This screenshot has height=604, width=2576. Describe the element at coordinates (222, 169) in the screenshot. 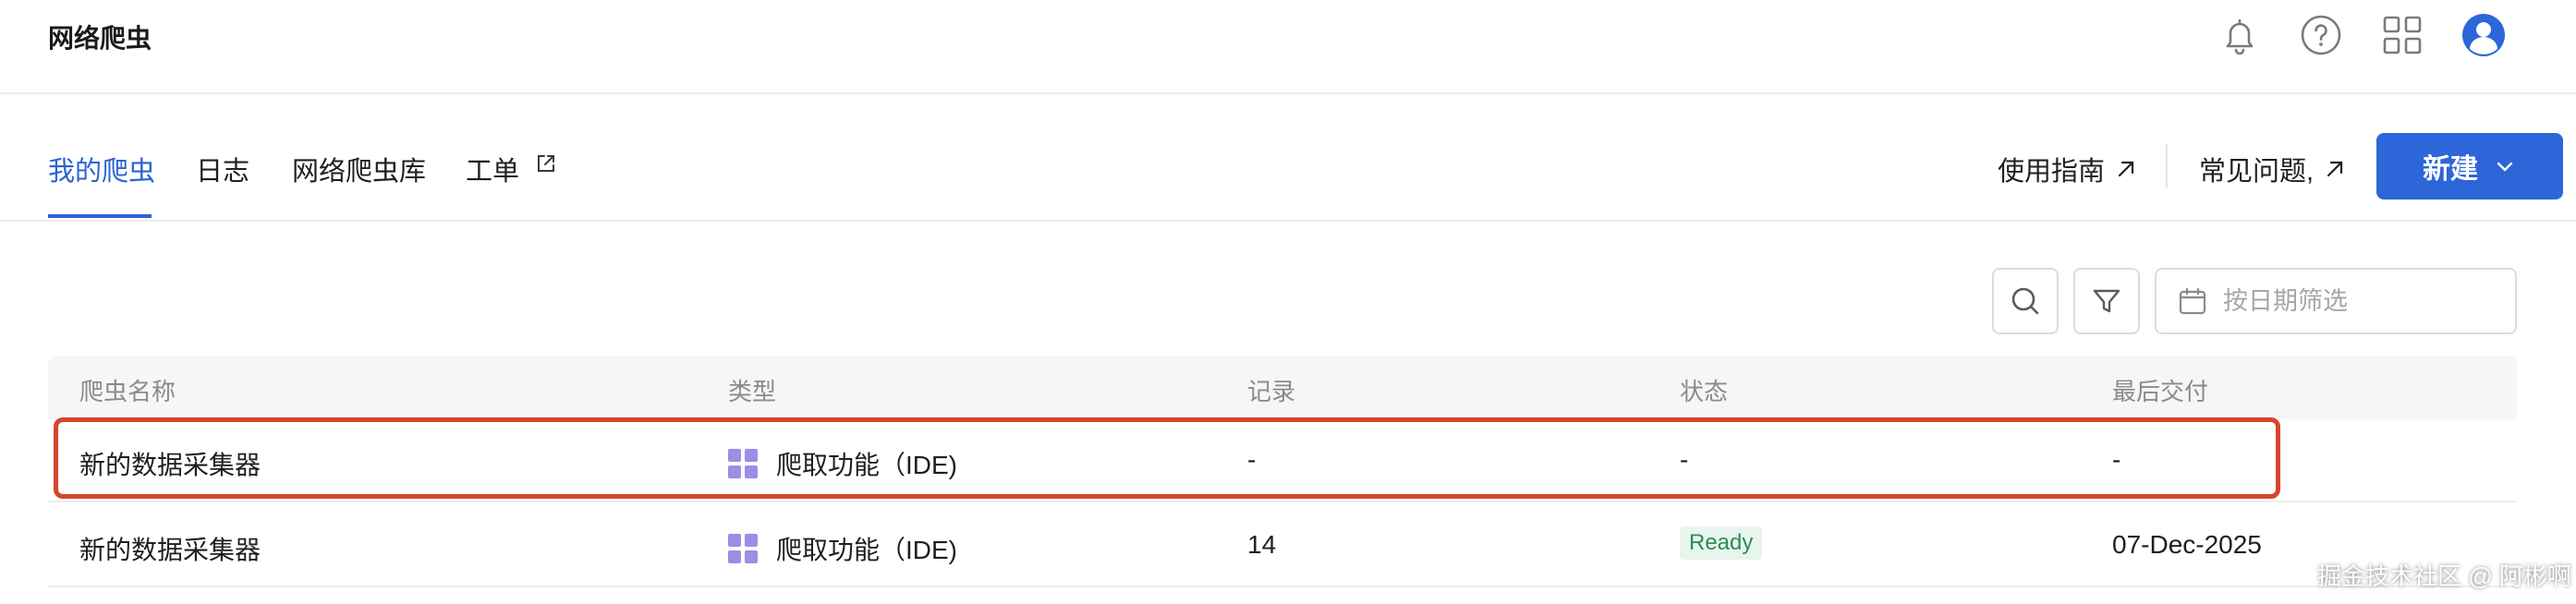

I see `tab-logs: 日志` at that location.